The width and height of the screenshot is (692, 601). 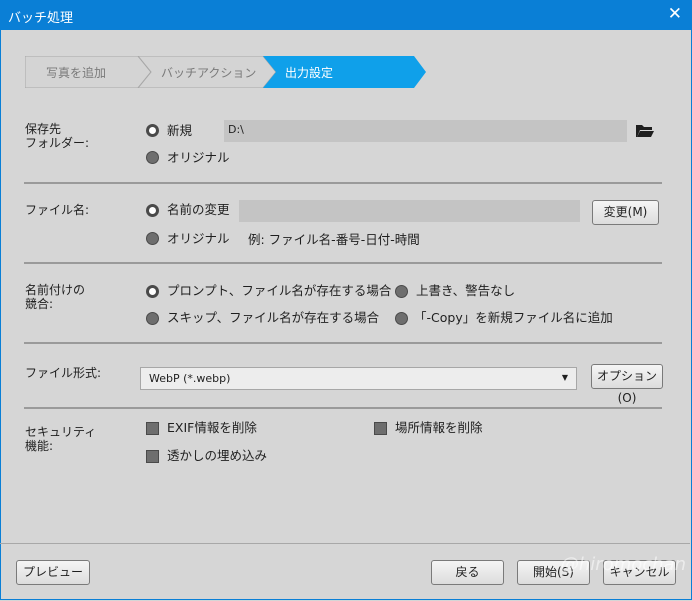 What do you see at coordinates (208, 72) in the screenshot?
I see `step-batch-actions: バッチアクション` at bounding box center [208, 72].